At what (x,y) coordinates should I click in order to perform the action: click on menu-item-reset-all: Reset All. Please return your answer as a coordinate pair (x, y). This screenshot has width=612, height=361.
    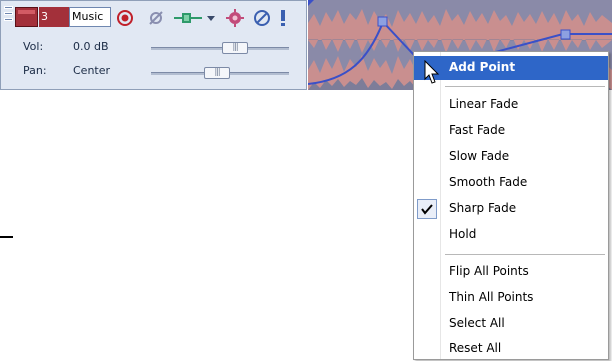
    Looking at the image, I should click on (511, 349).